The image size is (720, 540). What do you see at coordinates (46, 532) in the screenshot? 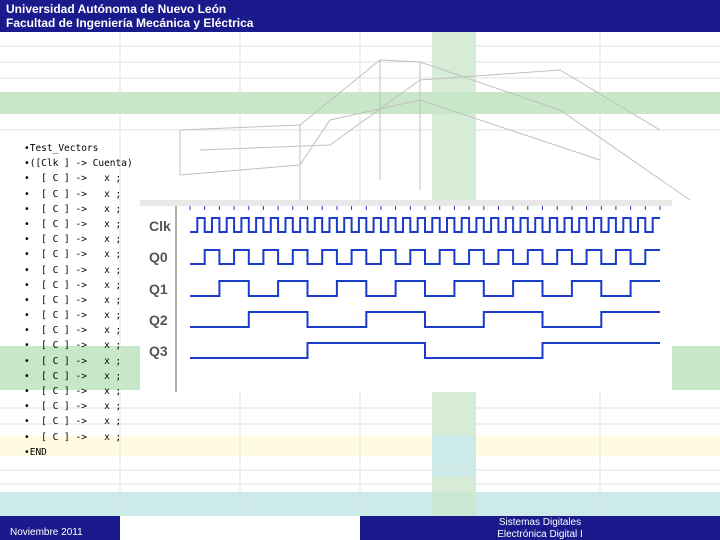
I see `footer-date: Noviembre 2011` at bounding box center [46, 532].